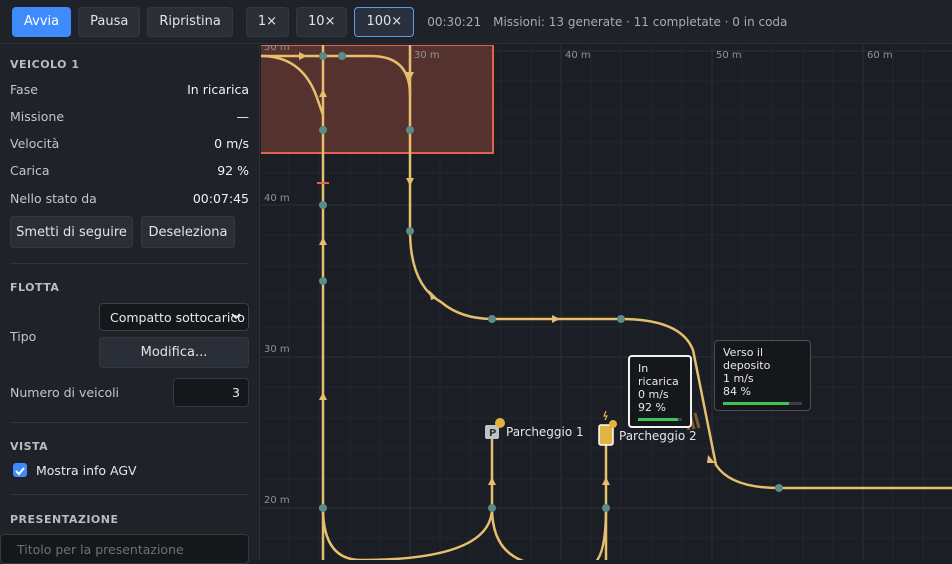  Describe the element at coordinates (188, 232) in the screenshot. I see `deselect-button: Deseleziona` at that location.